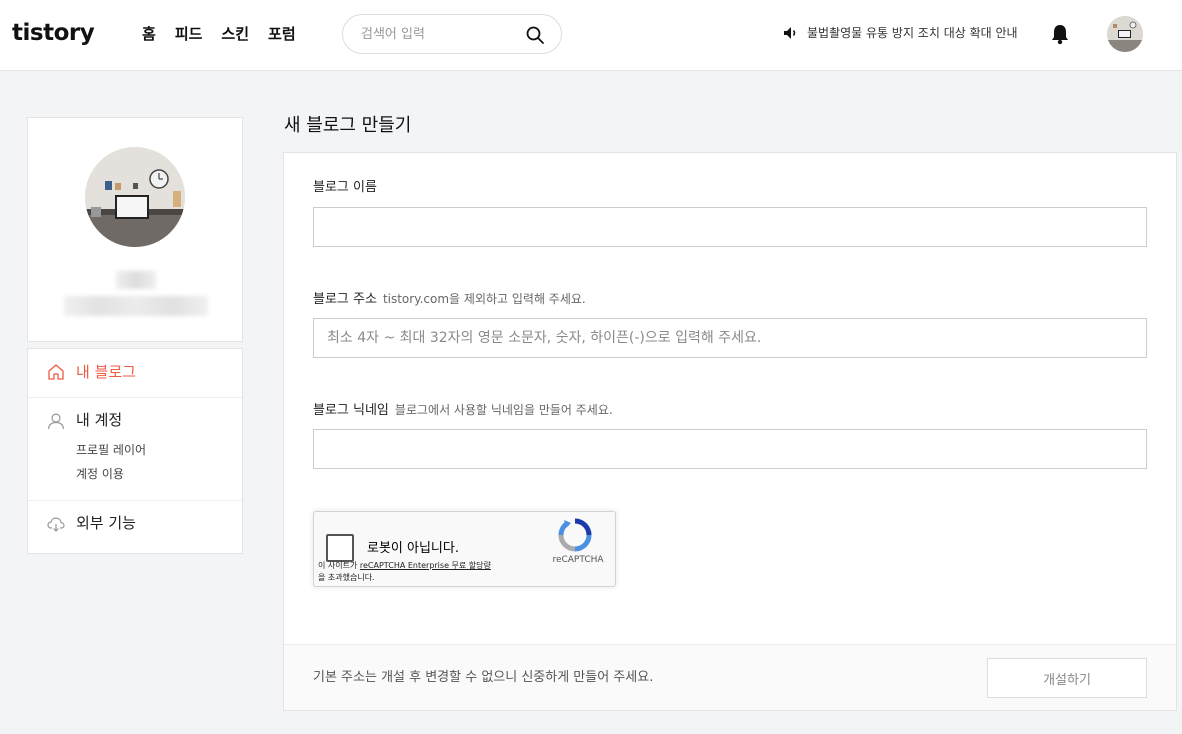 The image size is (1182, 734). I want to click on sidebar-item-label: 외부 기능, so click(106, 523).